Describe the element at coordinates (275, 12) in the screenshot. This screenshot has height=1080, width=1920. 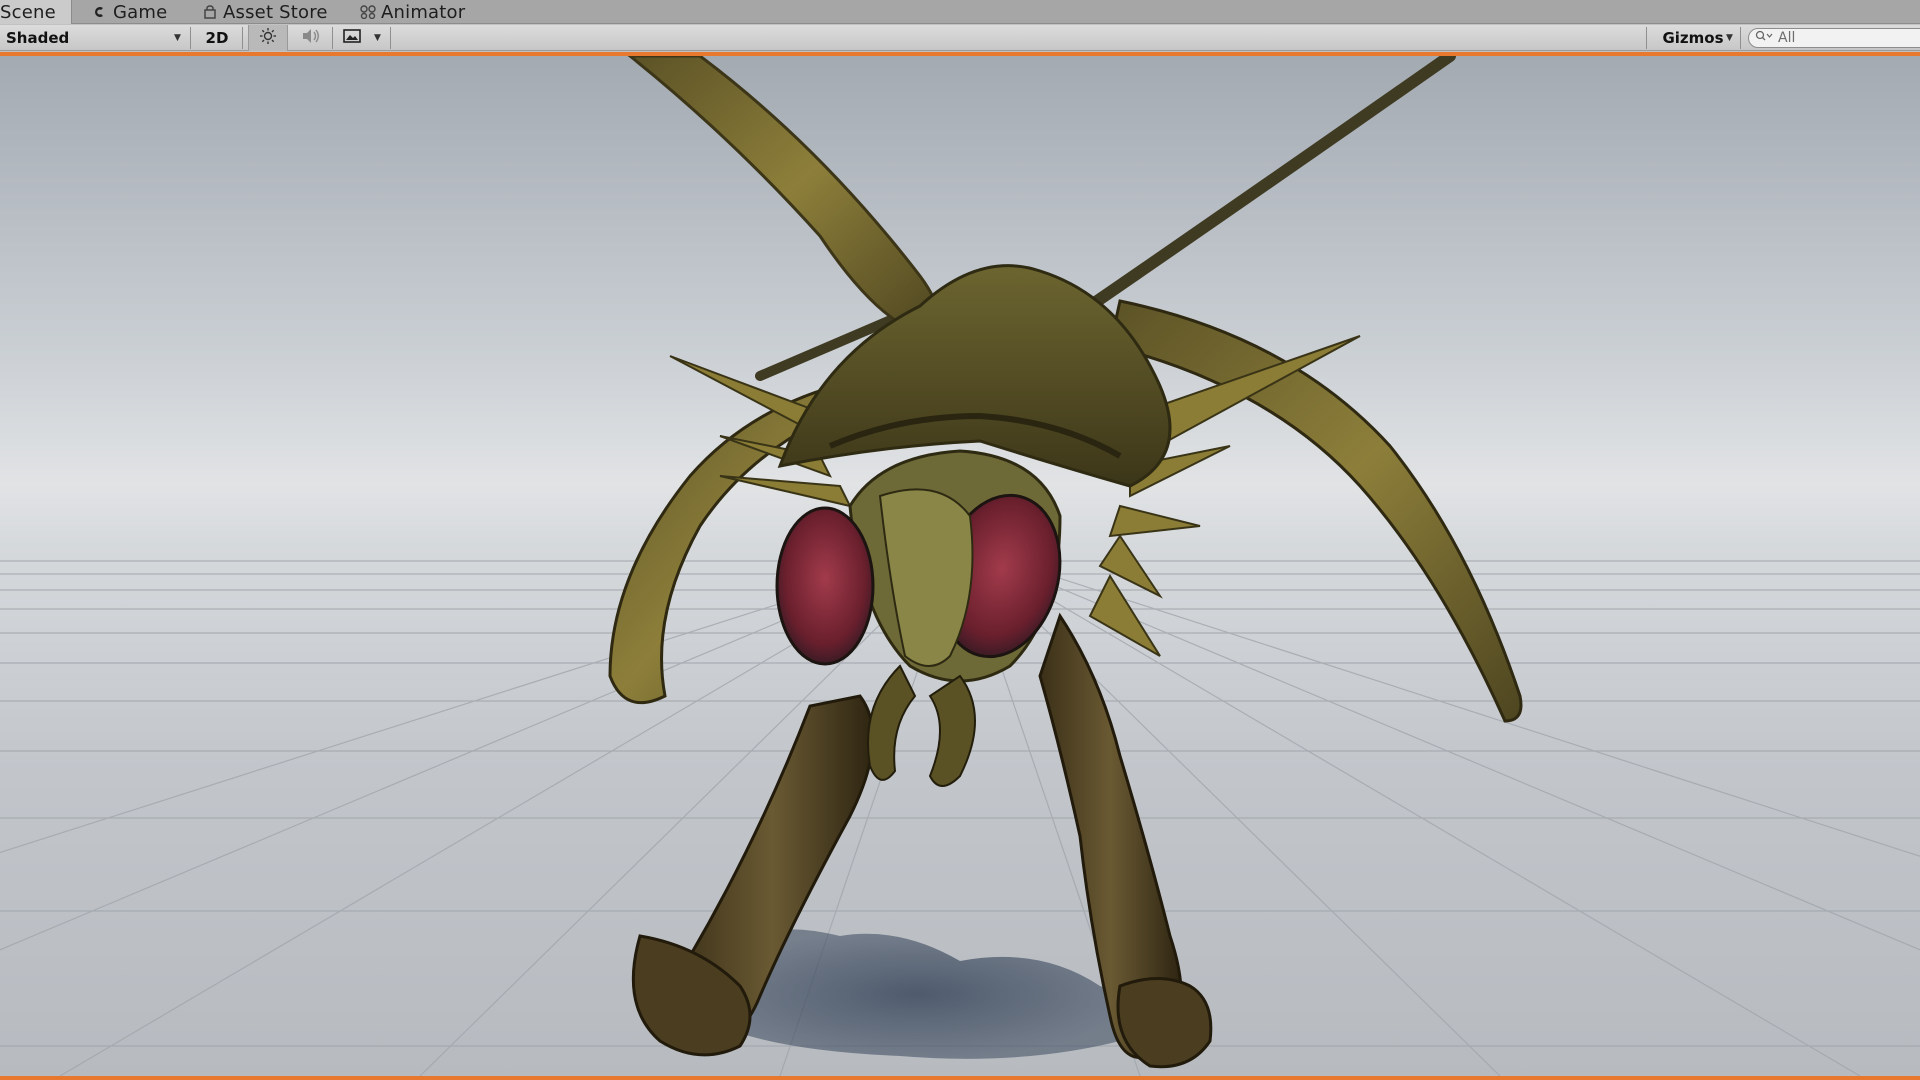
I see `tab-asset-store-label: Asset Store` at that location.